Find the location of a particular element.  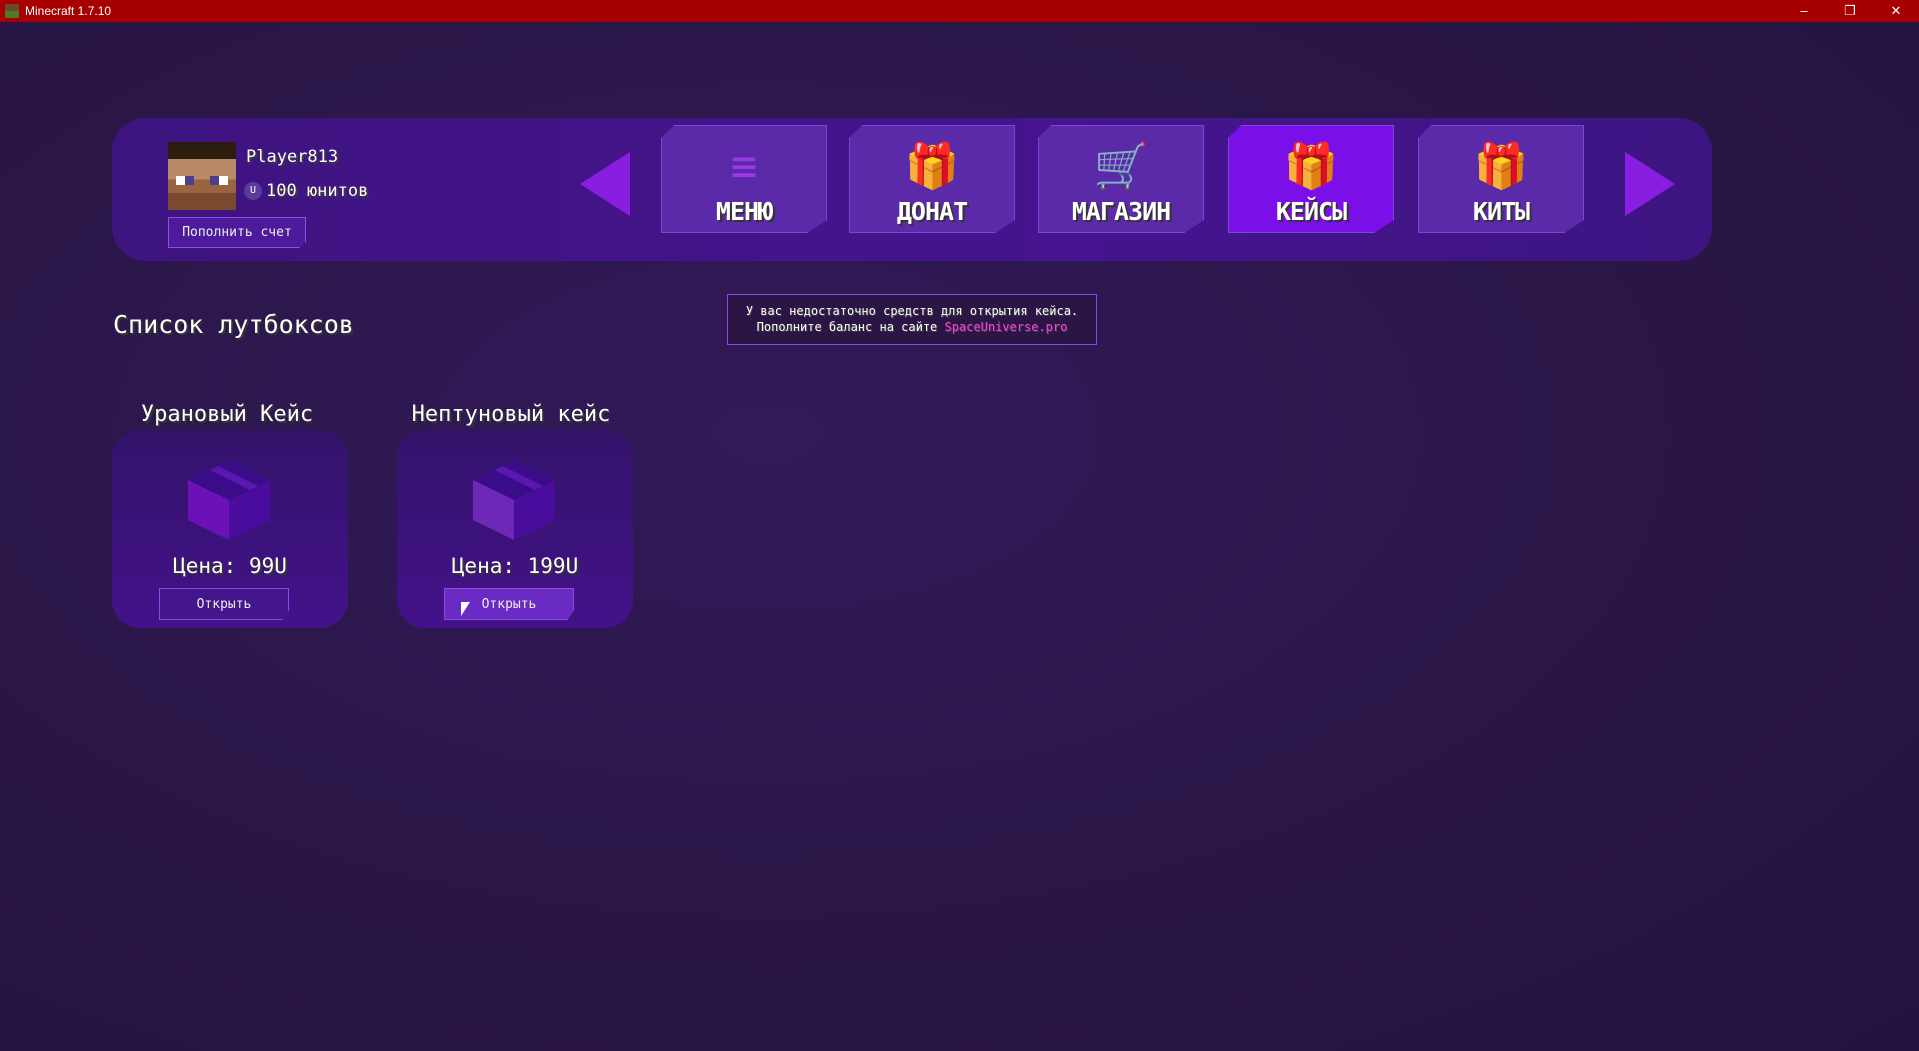

open-case-button: Открыть is located at coordinates (224, 604).